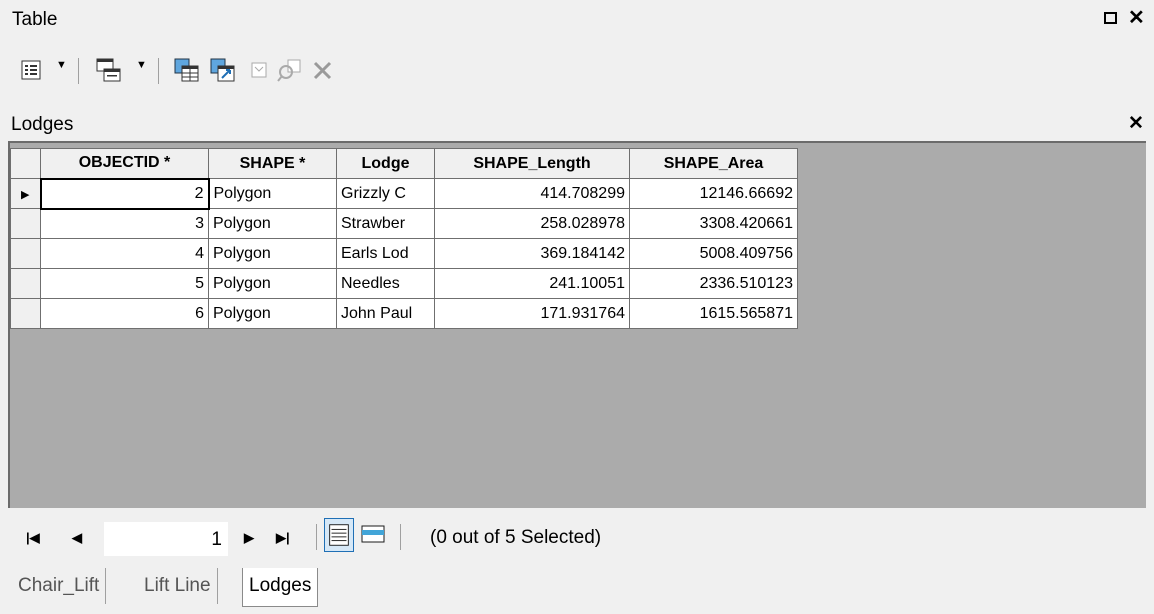 This screenshot has height=614, width=1154. I want to click on table-options-icon, so click(32, 70).